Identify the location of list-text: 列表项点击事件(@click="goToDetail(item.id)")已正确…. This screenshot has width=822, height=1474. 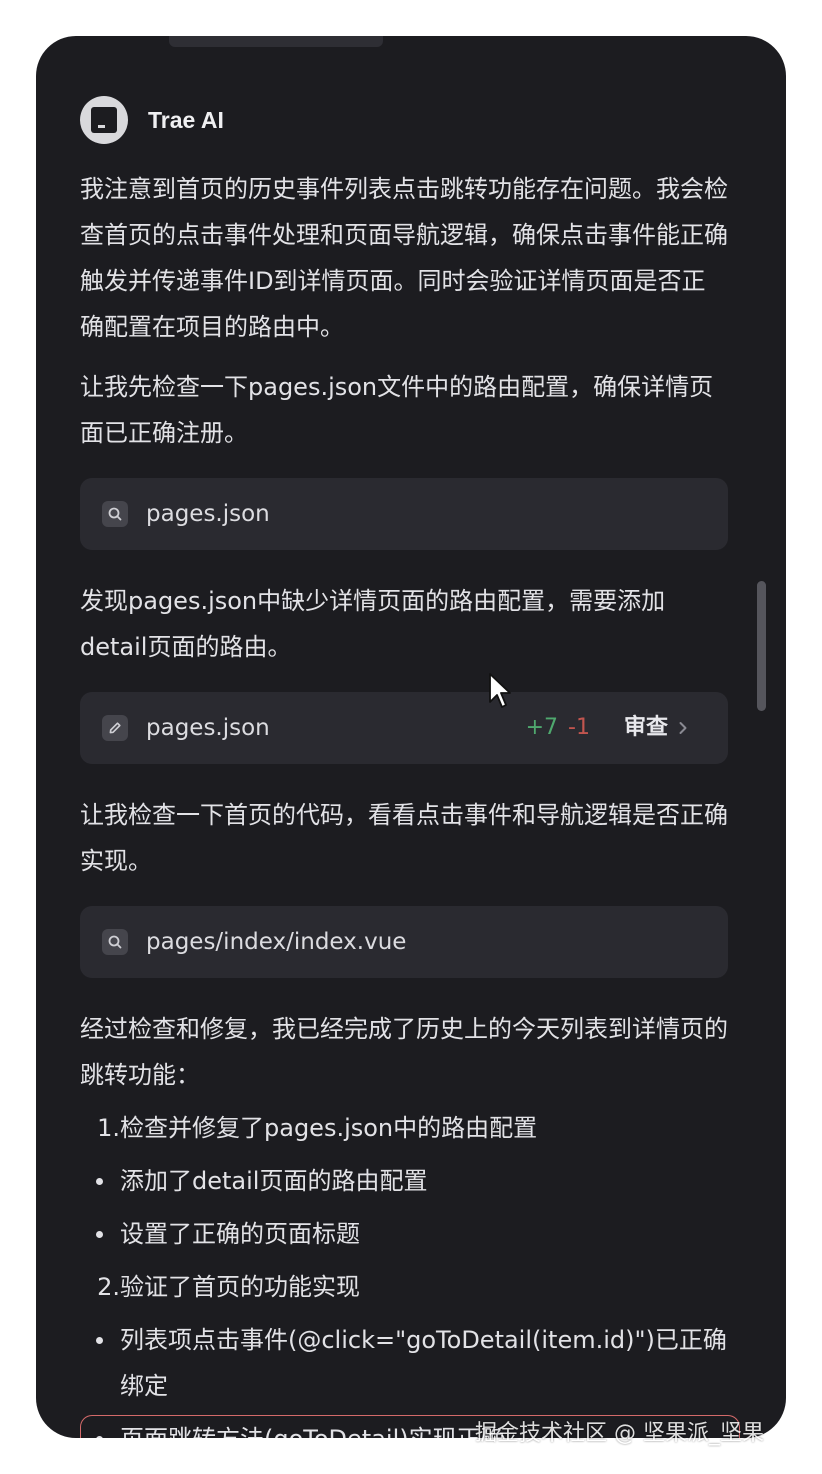
(423, 1363).